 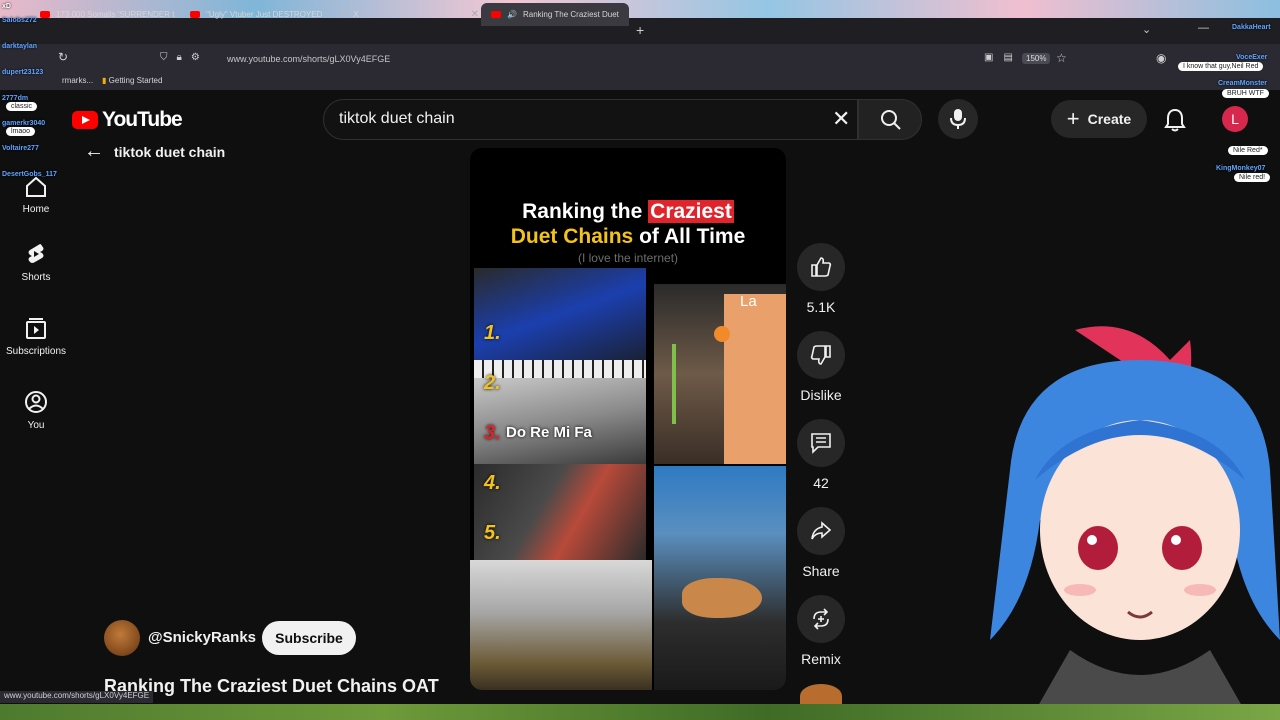 What do you see at coordinates (344, 14) in the screenshot?
I see `x-icon: 𝕏` at bounding box center [344, 14].